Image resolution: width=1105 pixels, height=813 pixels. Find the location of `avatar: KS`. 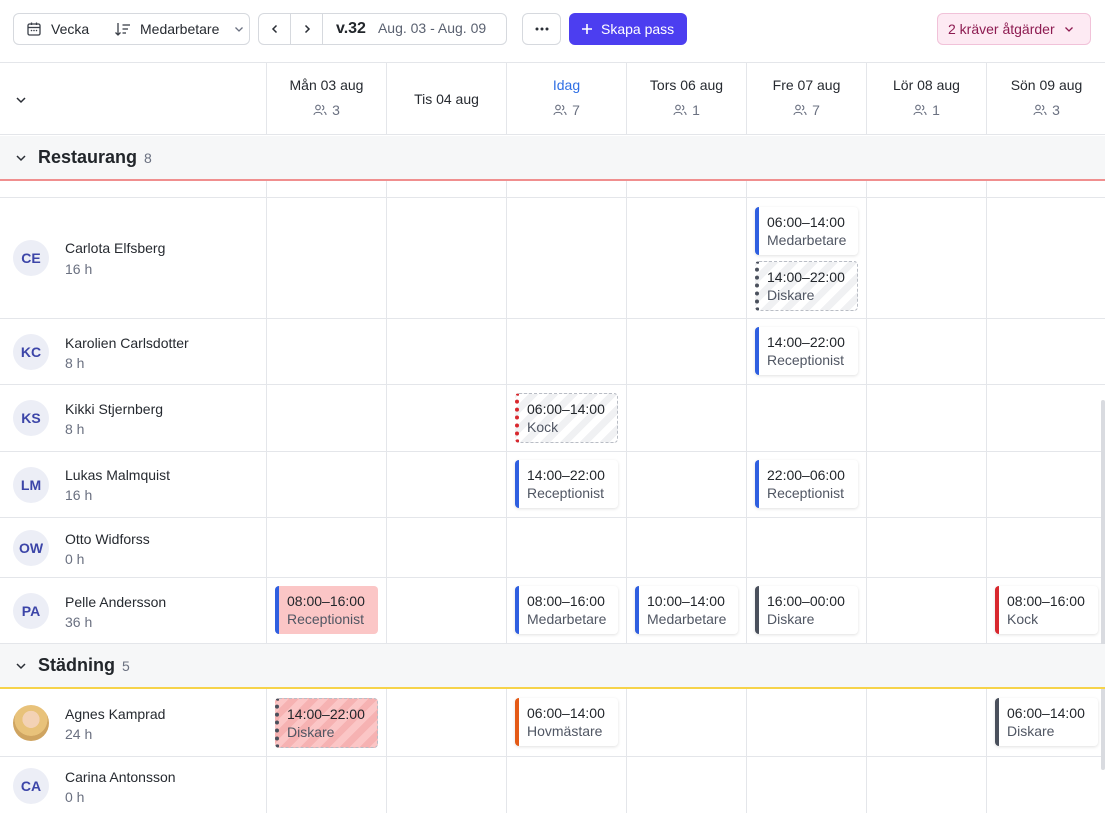

avatar: KS is located at coordinates (31, 418).